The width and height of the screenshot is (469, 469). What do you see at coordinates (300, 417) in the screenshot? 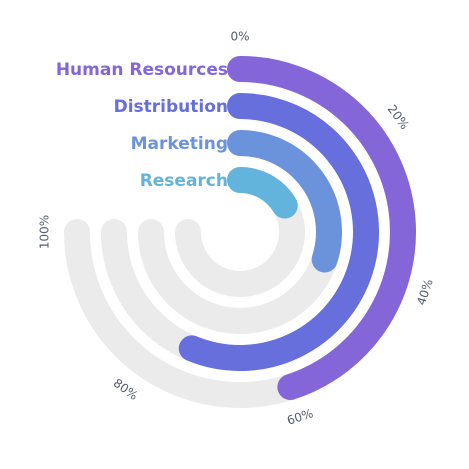
I see `tick-label: 60%` at bounding box center [300, 417].